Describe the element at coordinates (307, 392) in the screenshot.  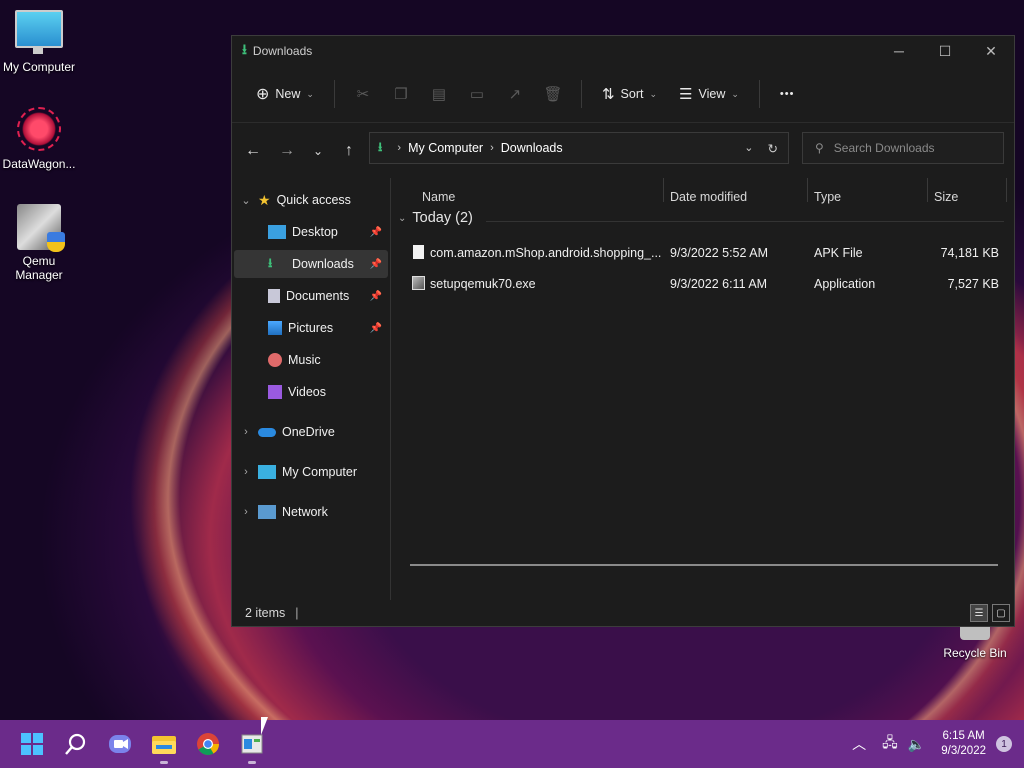
I see `nav-label: Videos` at that location.